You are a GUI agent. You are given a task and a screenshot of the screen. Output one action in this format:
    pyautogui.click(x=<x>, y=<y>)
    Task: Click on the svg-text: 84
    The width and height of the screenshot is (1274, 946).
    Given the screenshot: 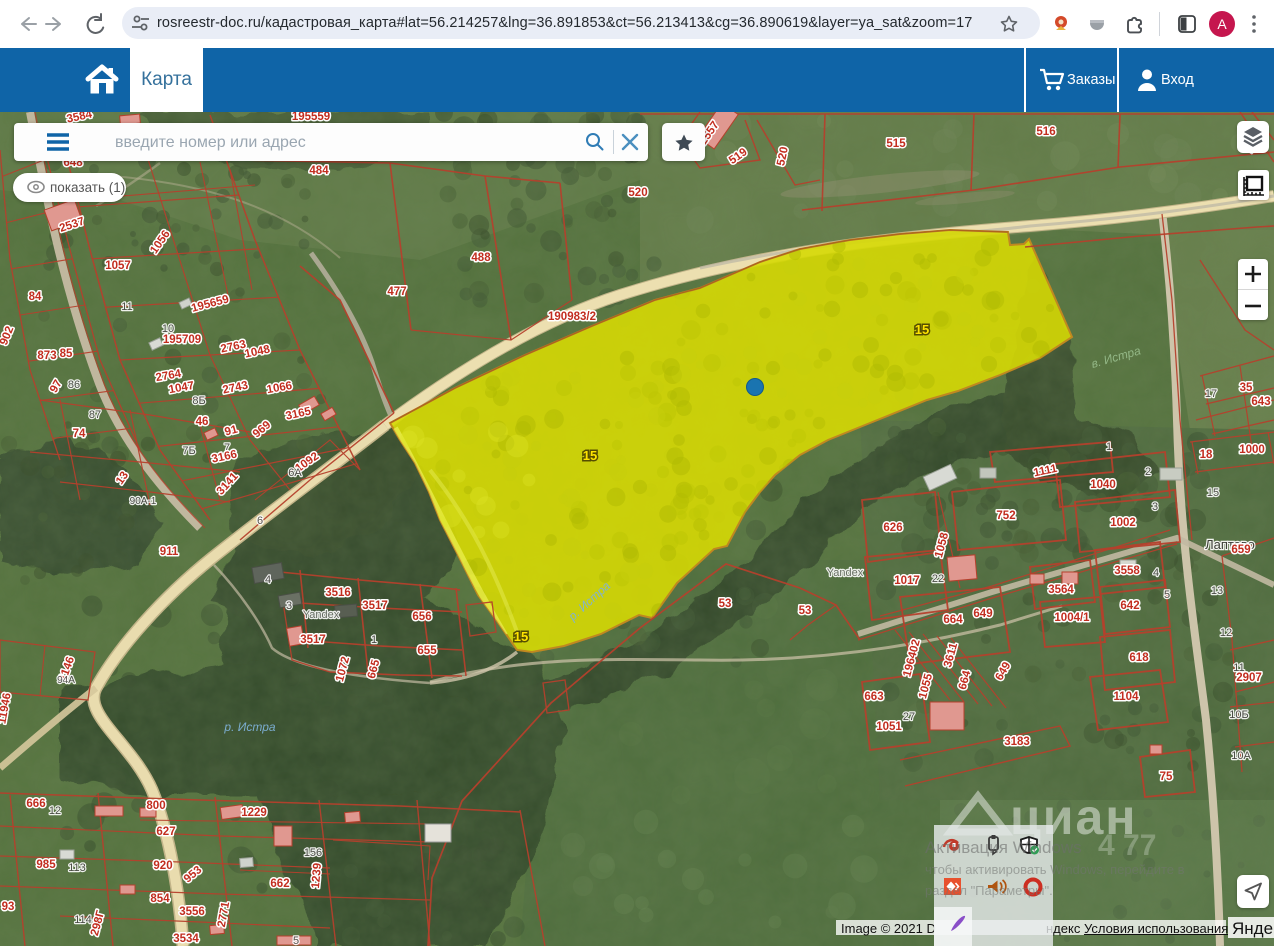 What is the action you would take?
    pyautogui.click(x=35, y=297)
    